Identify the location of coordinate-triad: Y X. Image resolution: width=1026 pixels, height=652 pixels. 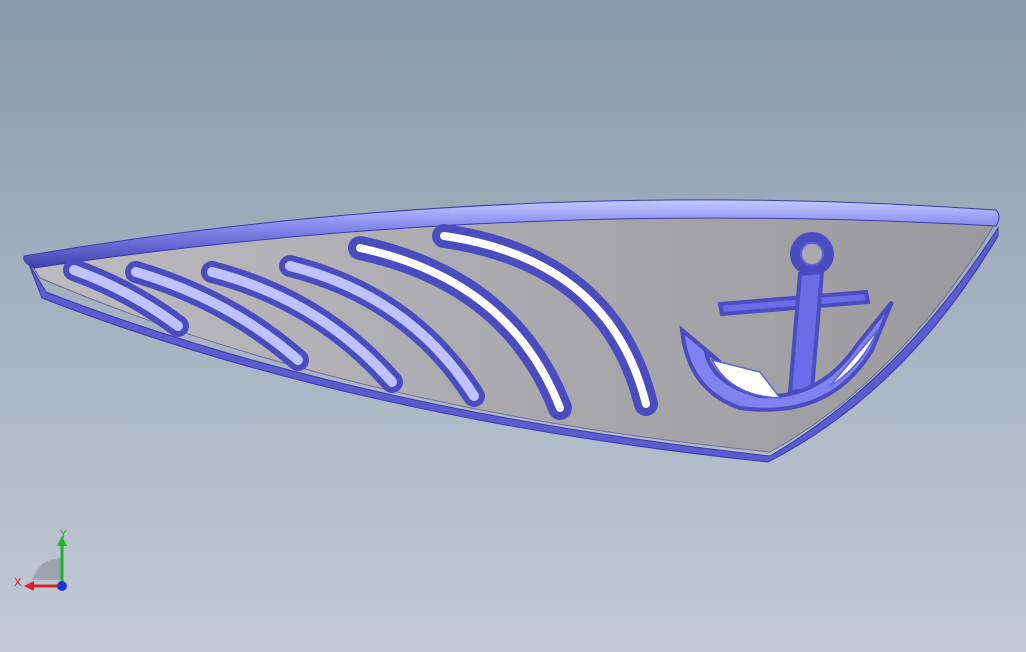
(40, 559).